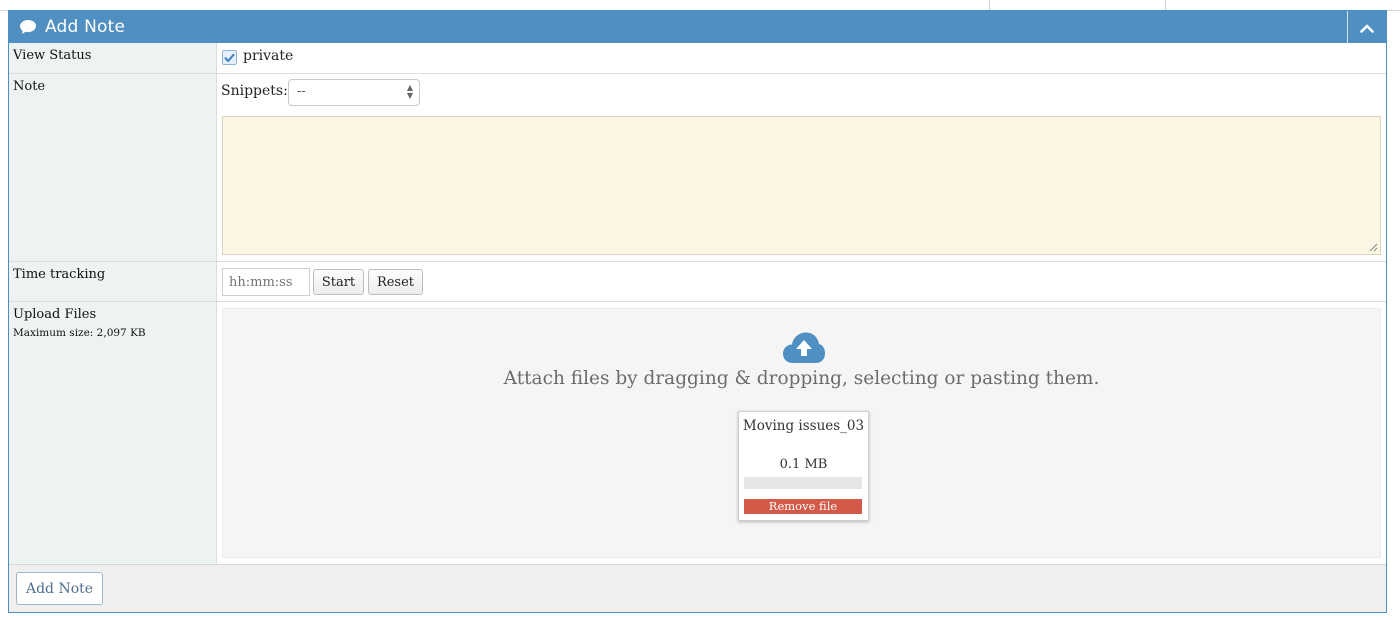 Image resolution: width=1400 pixels, height=620 pixels. What do you see at coordinates (59, 588) in the screenshot?
I see `add-note-submit-button: Add Note` at bounding box center [59, 588].